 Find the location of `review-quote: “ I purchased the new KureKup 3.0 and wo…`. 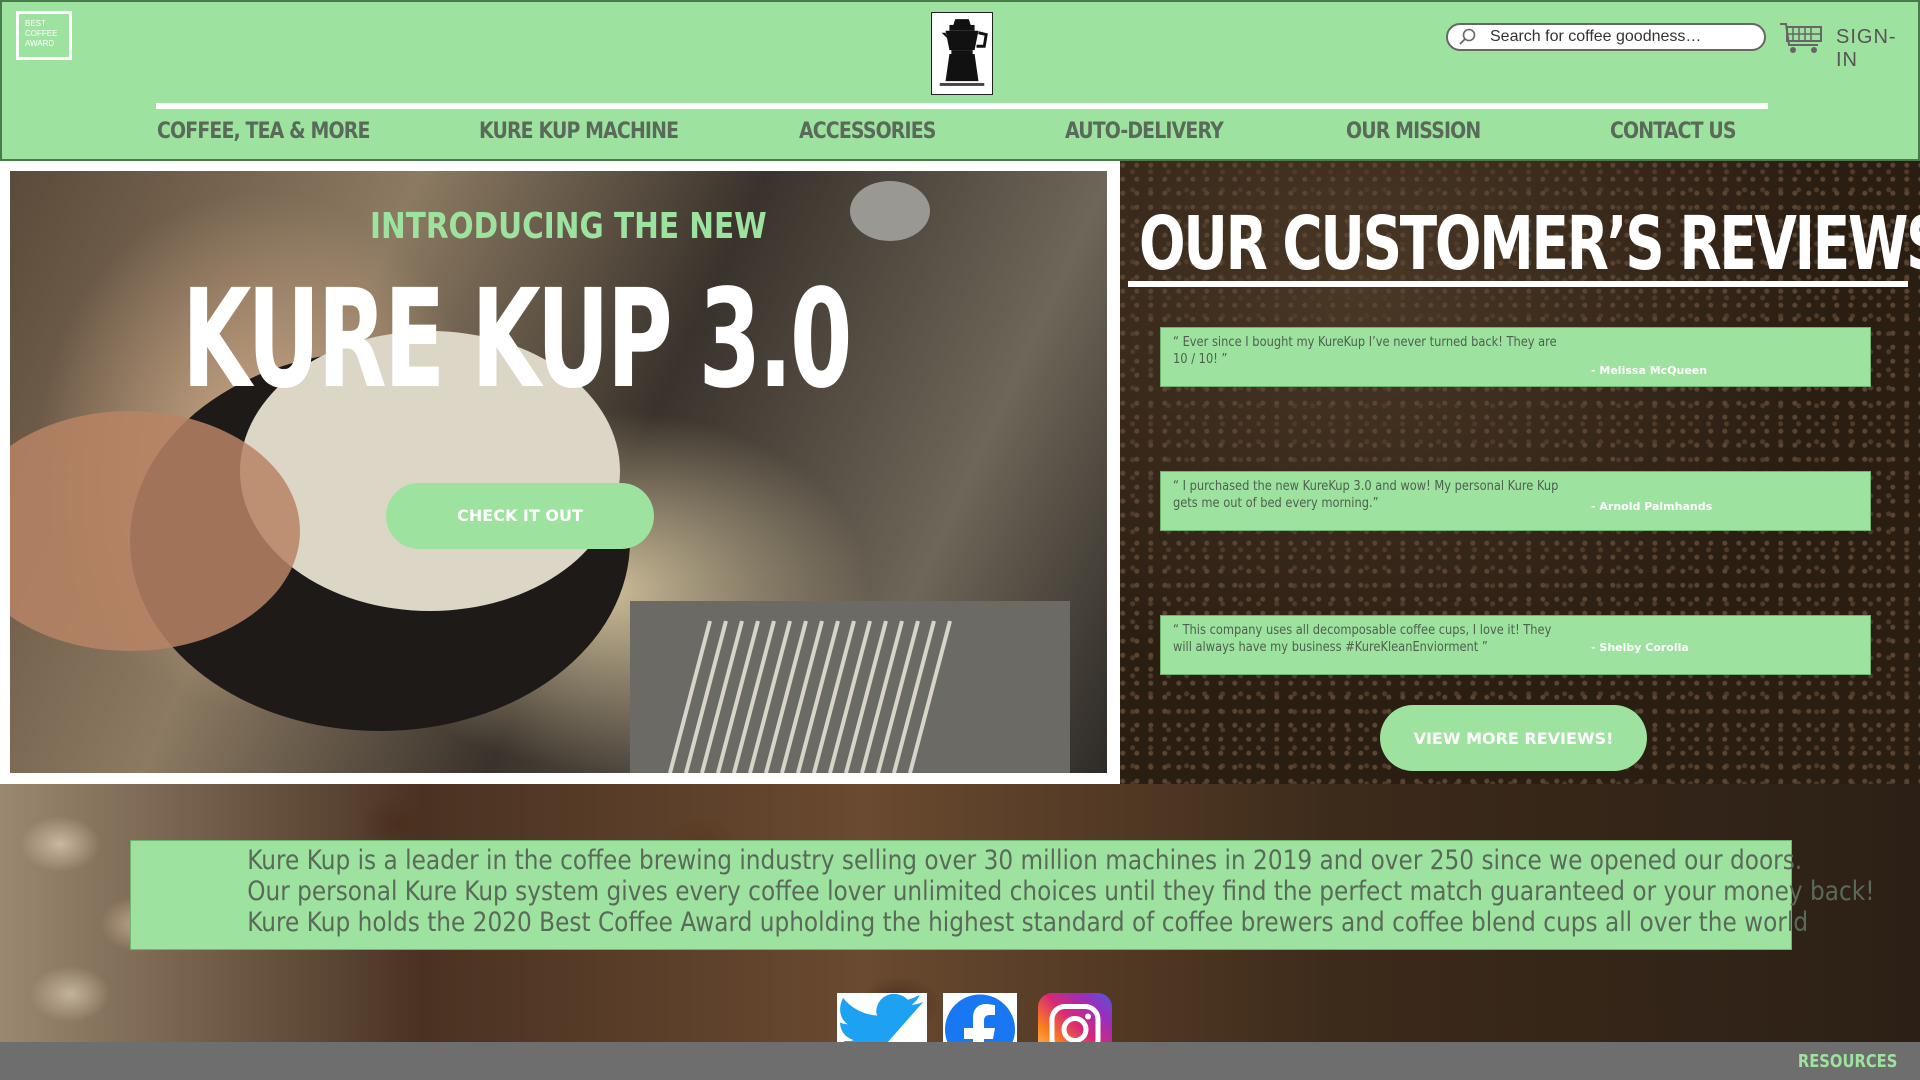

review-quote: “ I purchased the new KureKup 3.0 and wo… is located at coordinates (1366, 495).